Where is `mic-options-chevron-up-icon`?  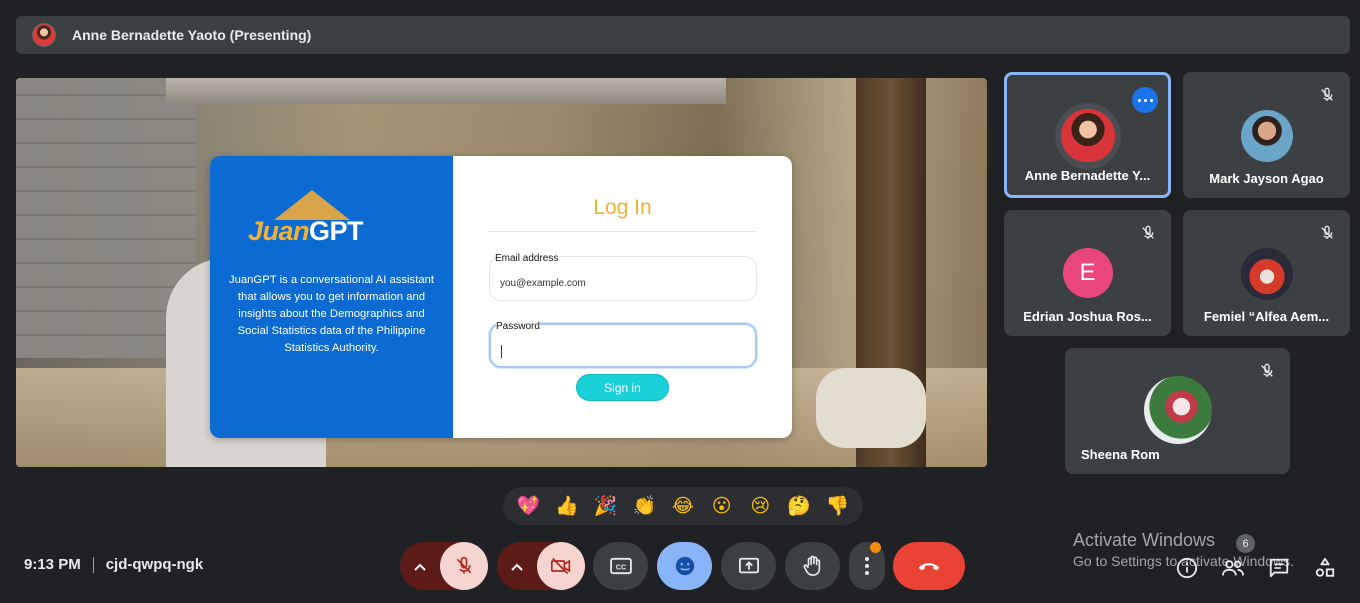 mic-options-chevron-up-icon is located at coordinates (420, 566).